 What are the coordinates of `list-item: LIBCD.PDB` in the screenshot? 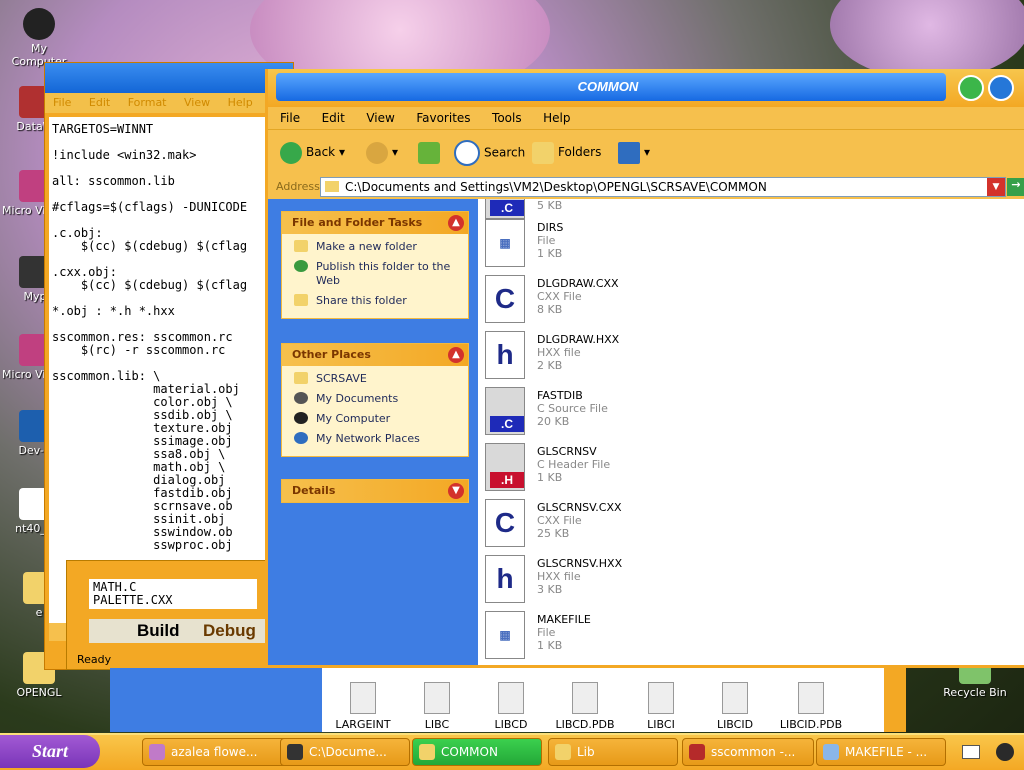 It's located at (585, 706).